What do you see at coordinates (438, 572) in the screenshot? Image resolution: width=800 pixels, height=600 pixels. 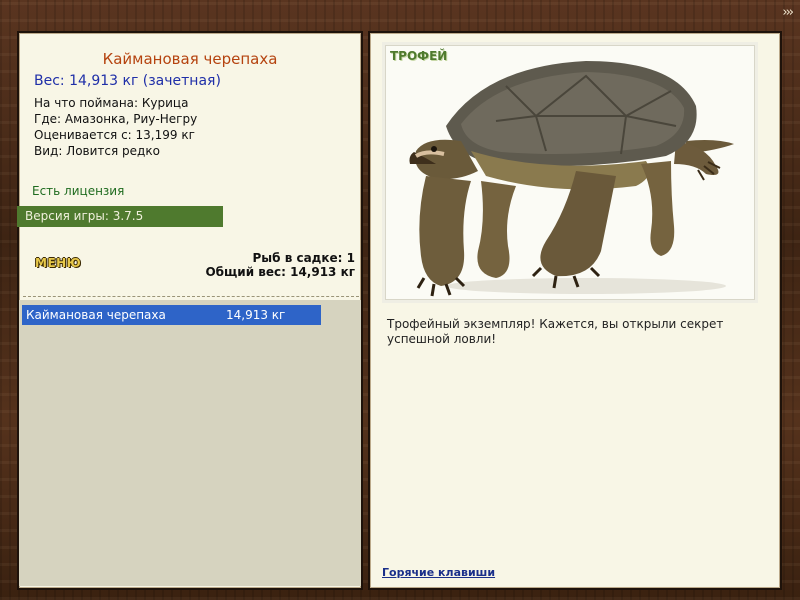 I see `hotkeys-link: Горячие клавиши` at bounding box center [438, 572].